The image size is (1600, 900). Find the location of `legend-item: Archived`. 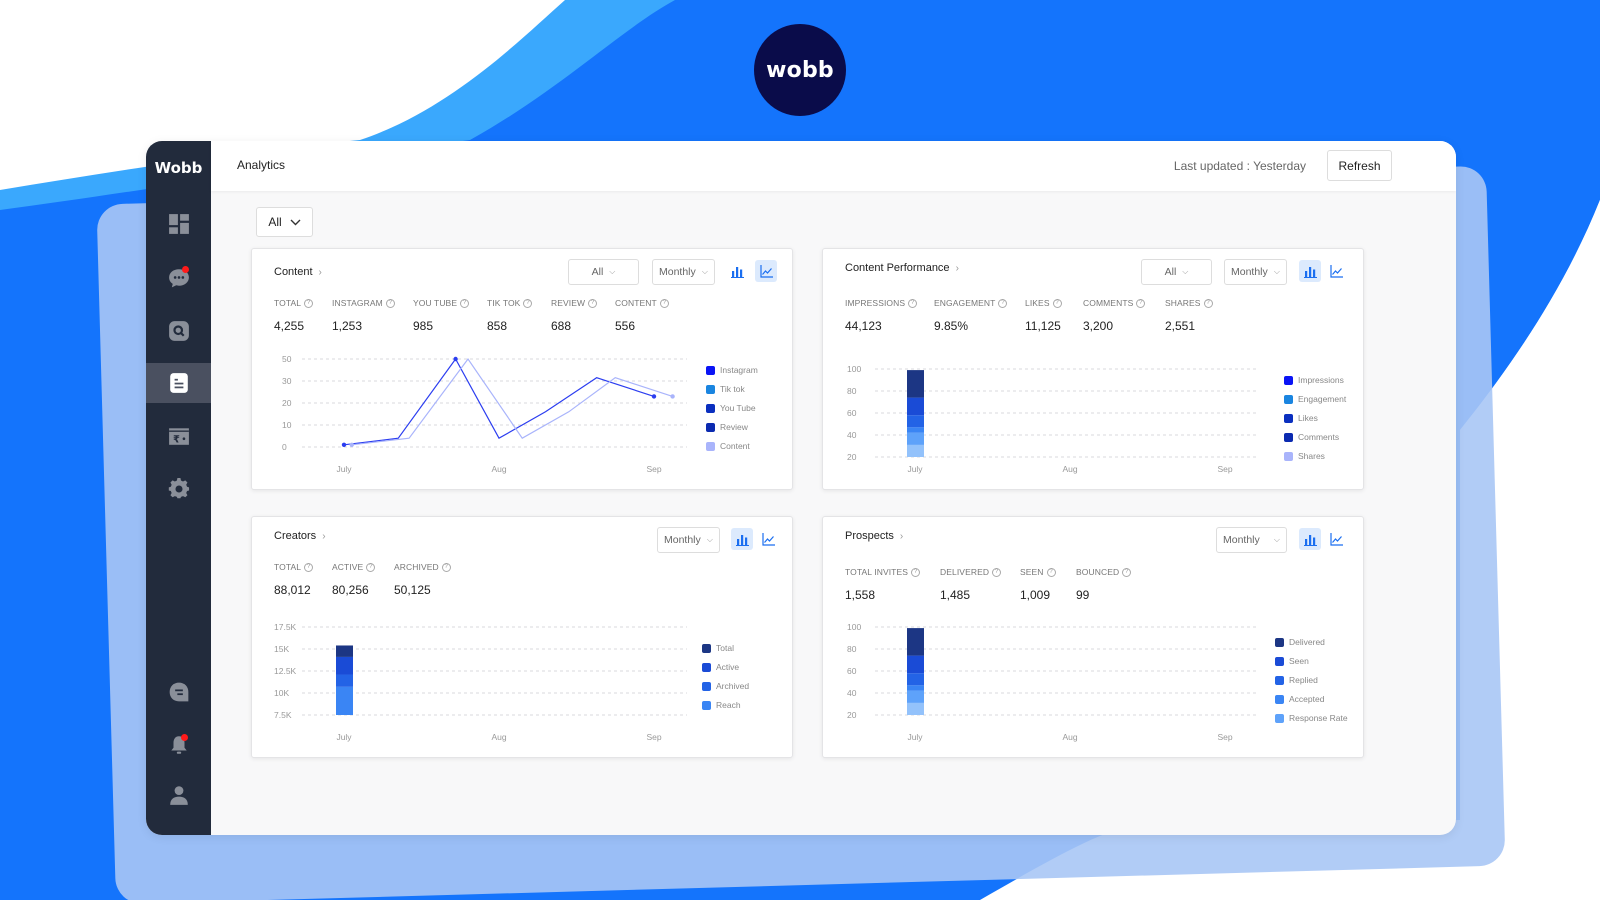

legend-item: Archived is located at coordinates (725, 686).